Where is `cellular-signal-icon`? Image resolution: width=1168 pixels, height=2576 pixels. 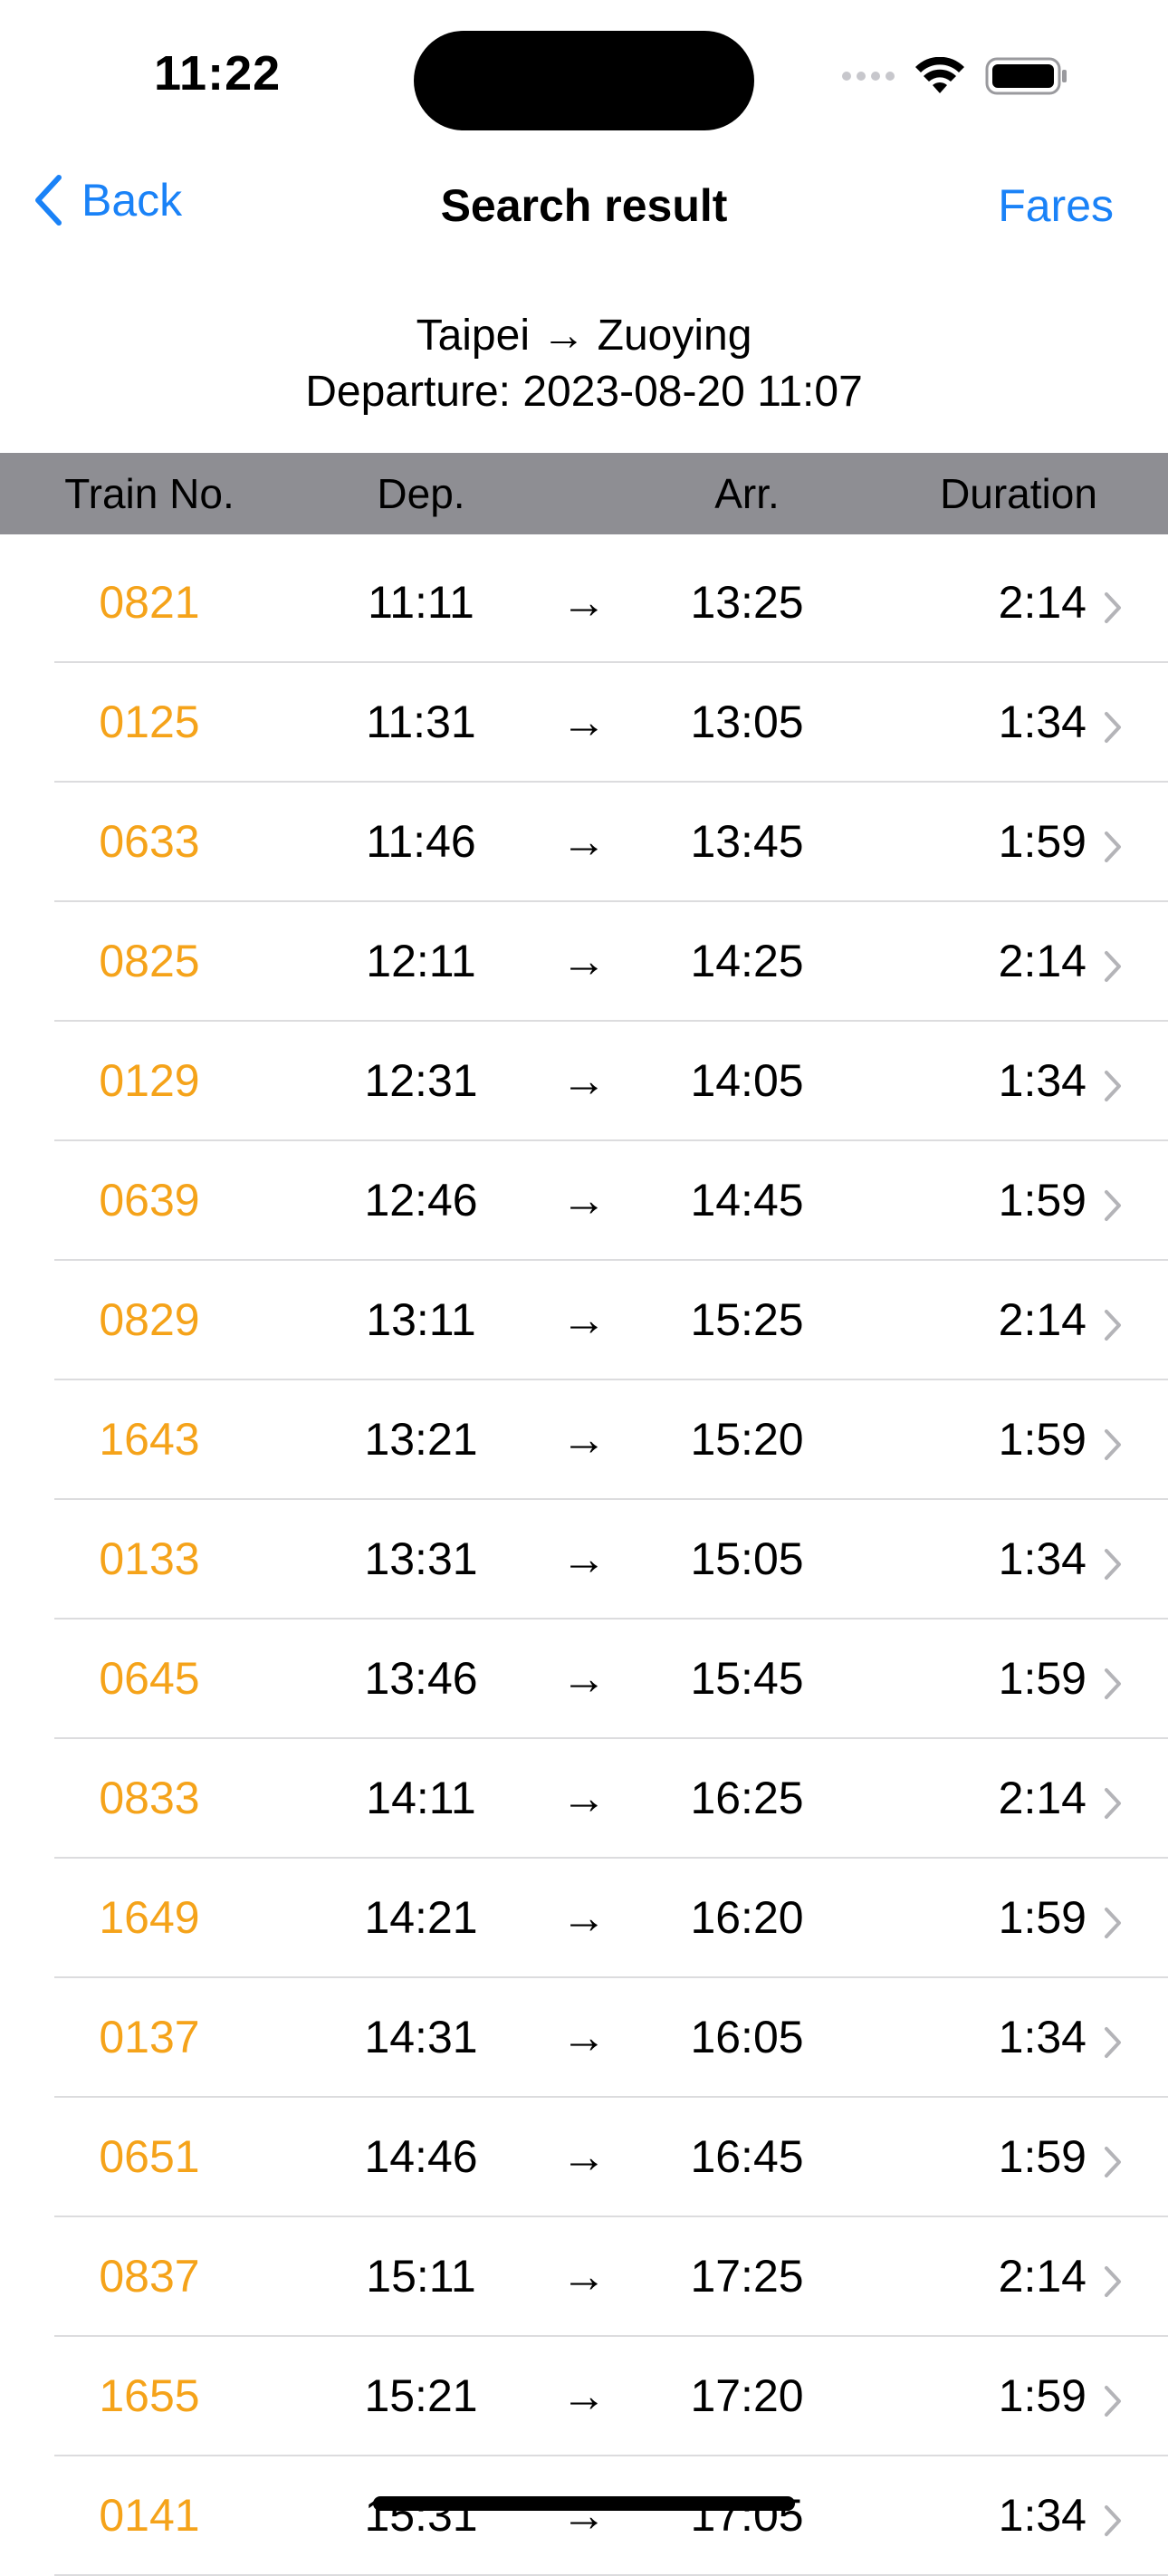 cellular-signal-icon is located at coordinates (868, 76).